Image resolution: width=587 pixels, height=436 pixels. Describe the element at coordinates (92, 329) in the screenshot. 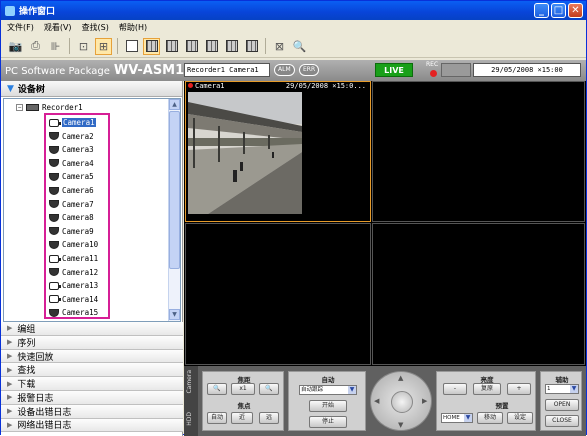

I see `section-item: ▶ 编组` at that location.